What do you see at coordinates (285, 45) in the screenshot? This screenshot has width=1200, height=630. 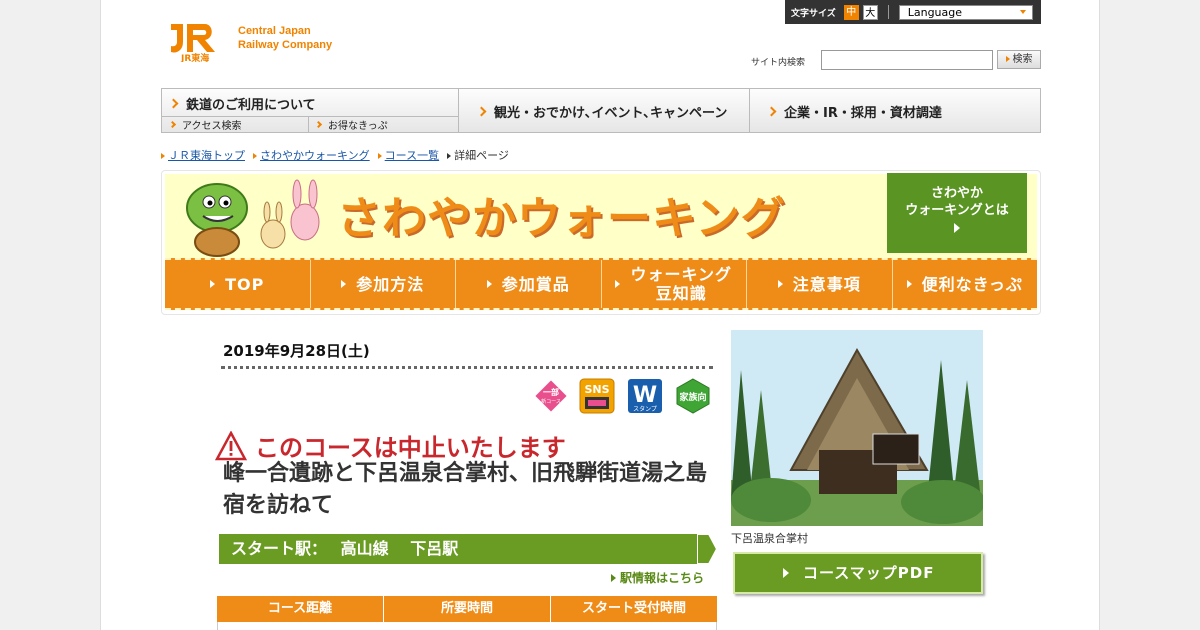 I see `company-line2: Railway Company` at bounding box center [285, 45].